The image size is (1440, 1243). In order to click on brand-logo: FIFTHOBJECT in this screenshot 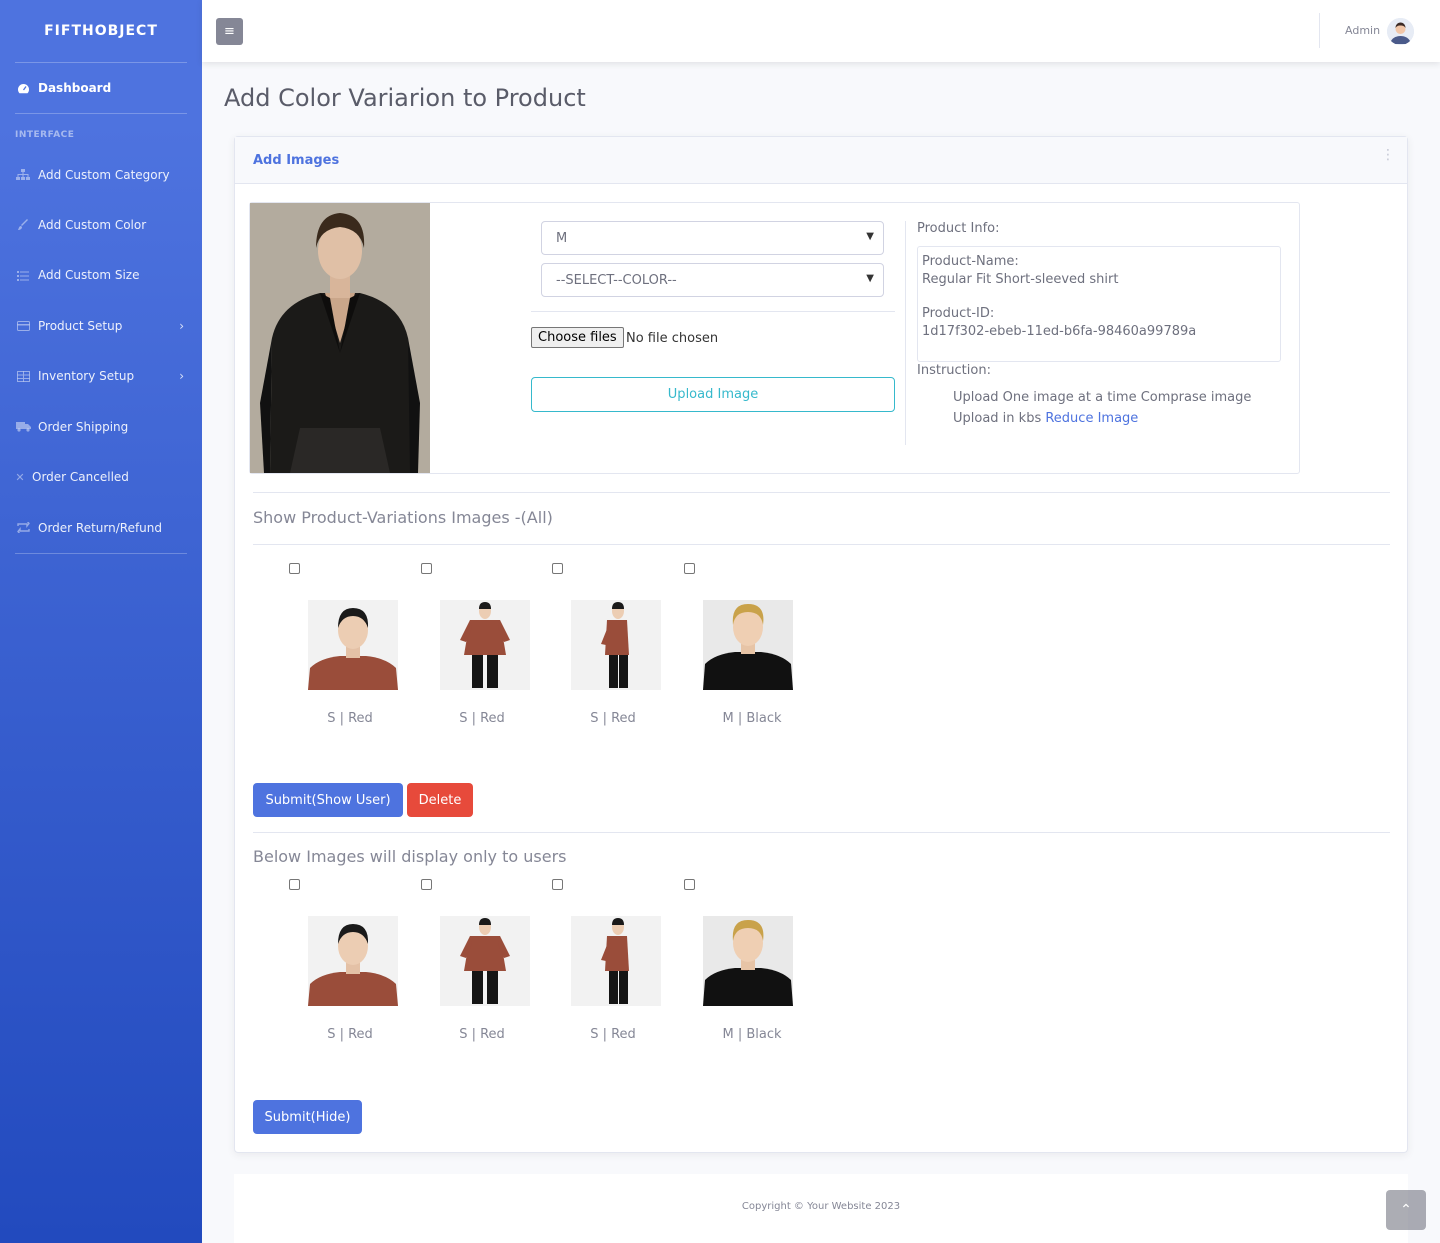, I will do `click(101, 31)`.